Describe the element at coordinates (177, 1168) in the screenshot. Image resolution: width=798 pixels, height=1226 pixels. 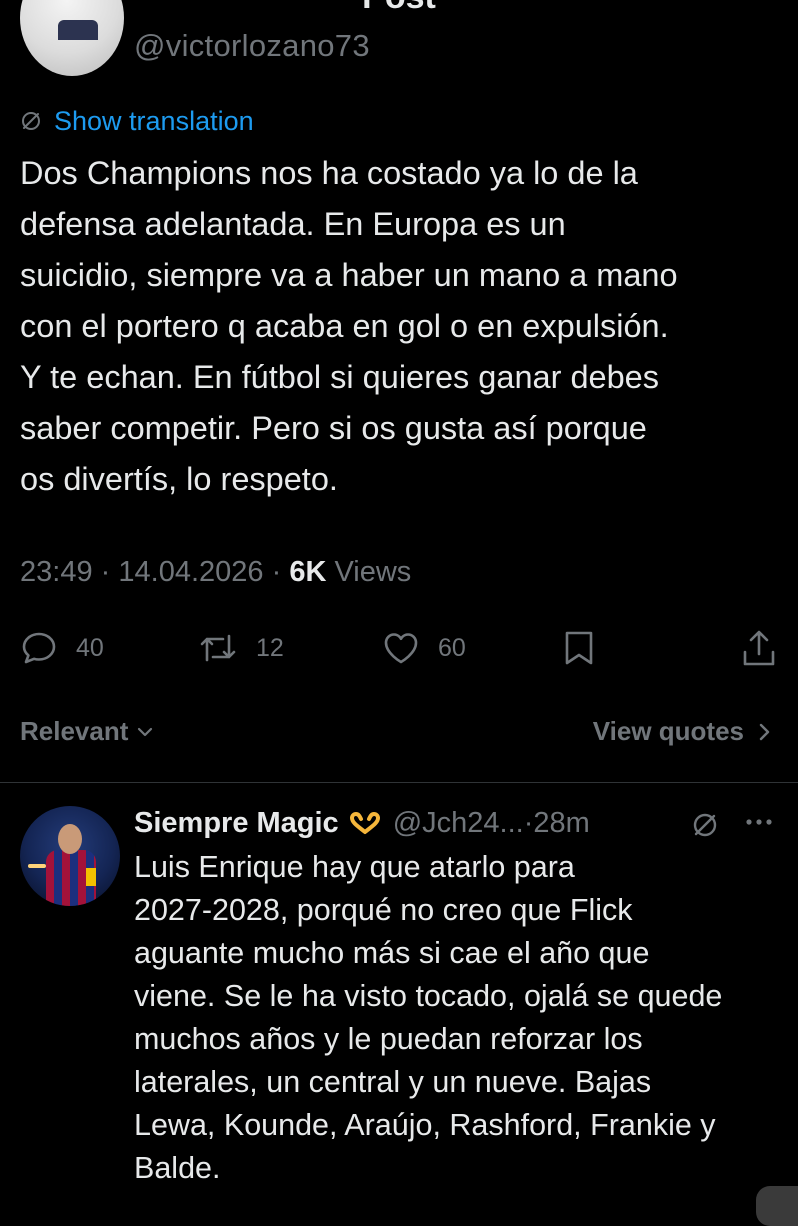
I see `reply-line: Balde.` at that location.